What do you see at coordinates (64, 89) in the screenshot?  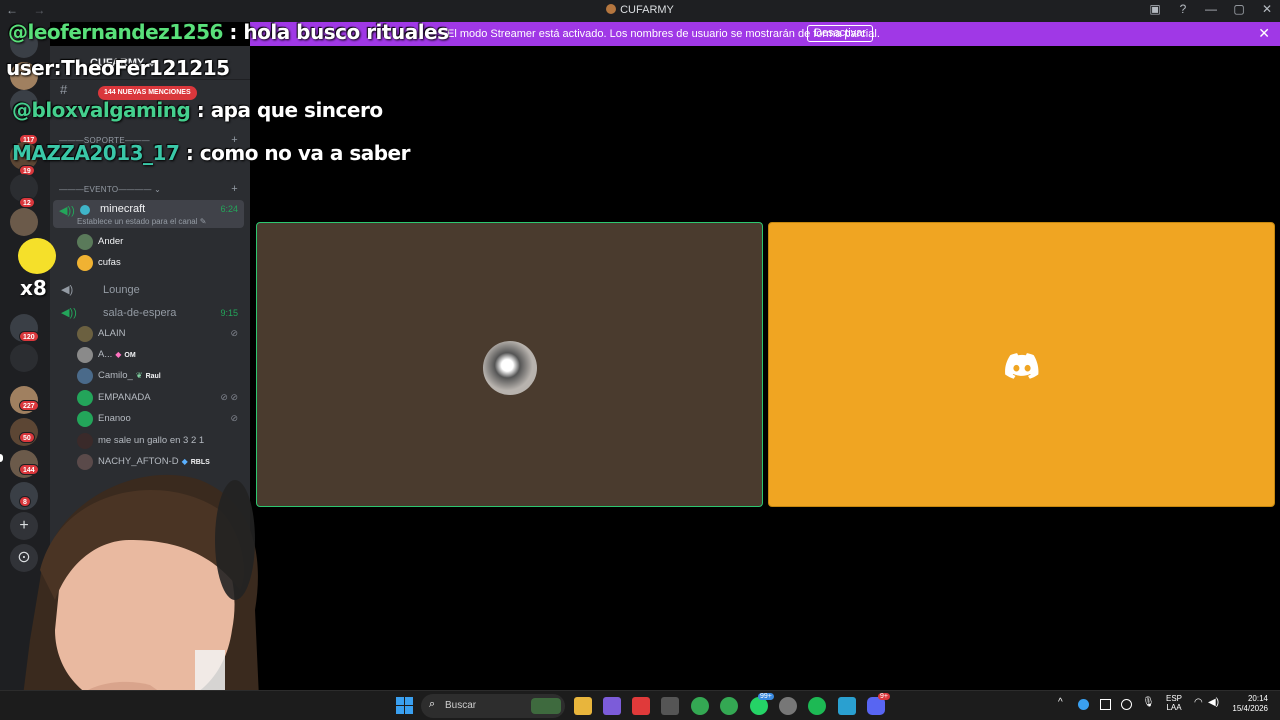 I see `hash-icon: #` at bounding box center [64, 89].